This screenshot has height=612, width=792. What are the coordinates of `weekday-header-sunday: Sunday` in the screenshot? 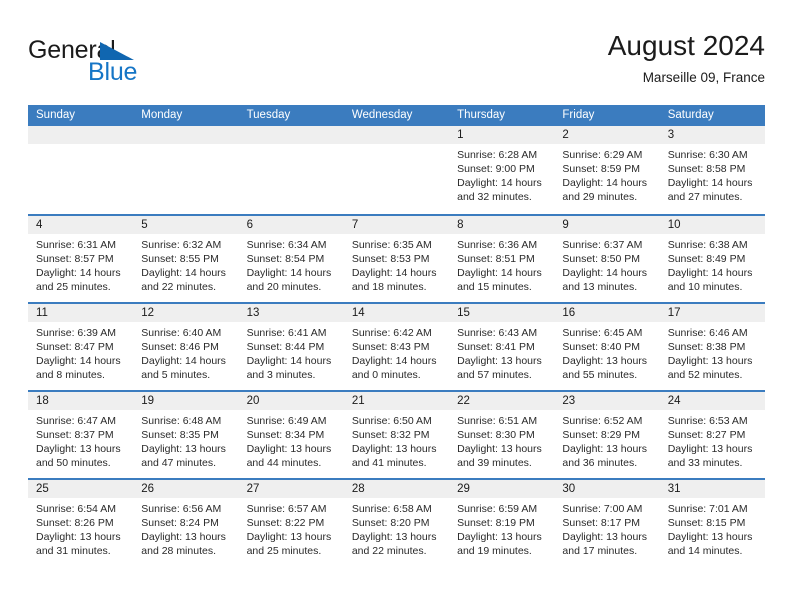 It's located at (56, 115).